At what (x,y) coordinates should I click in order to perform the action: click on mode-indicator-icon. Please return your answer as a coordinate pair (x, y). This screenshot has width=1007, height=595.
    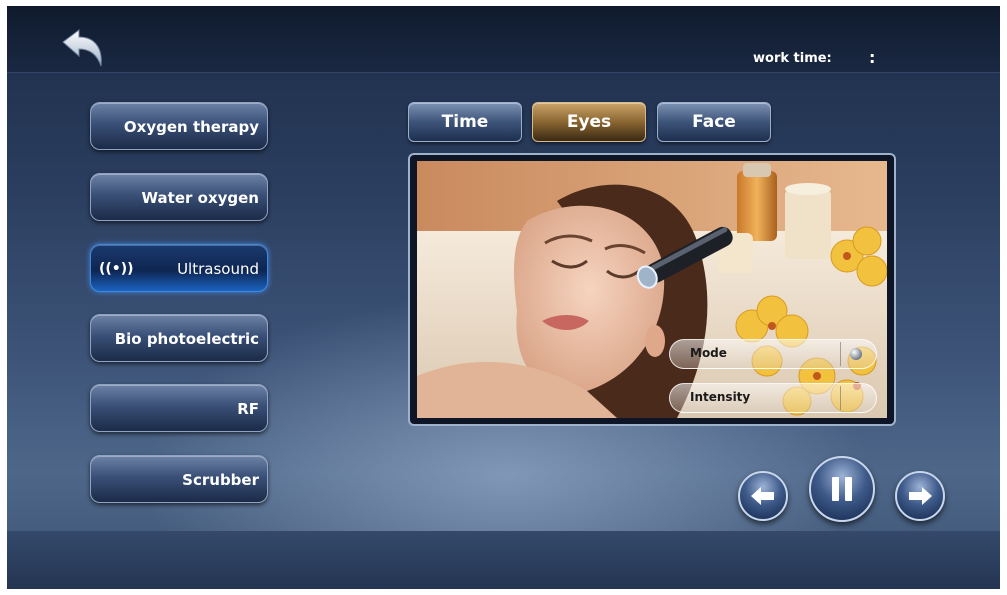
    Looking at the image, I should click on (856, 354).